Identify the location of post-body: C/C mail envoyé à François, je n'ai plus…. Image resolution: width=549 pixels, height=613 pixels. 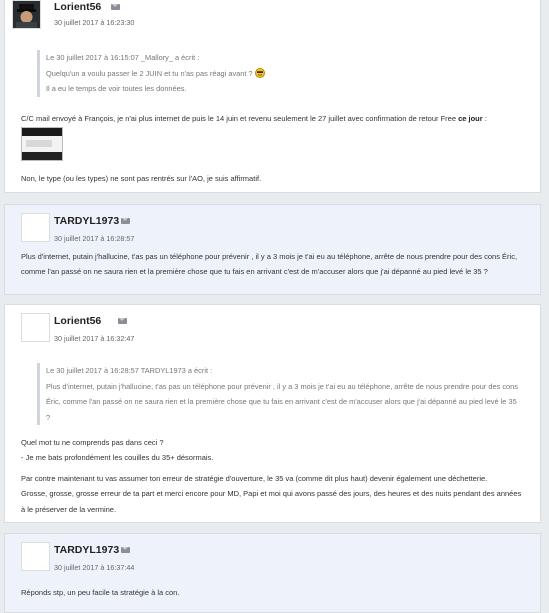
(278, 118).